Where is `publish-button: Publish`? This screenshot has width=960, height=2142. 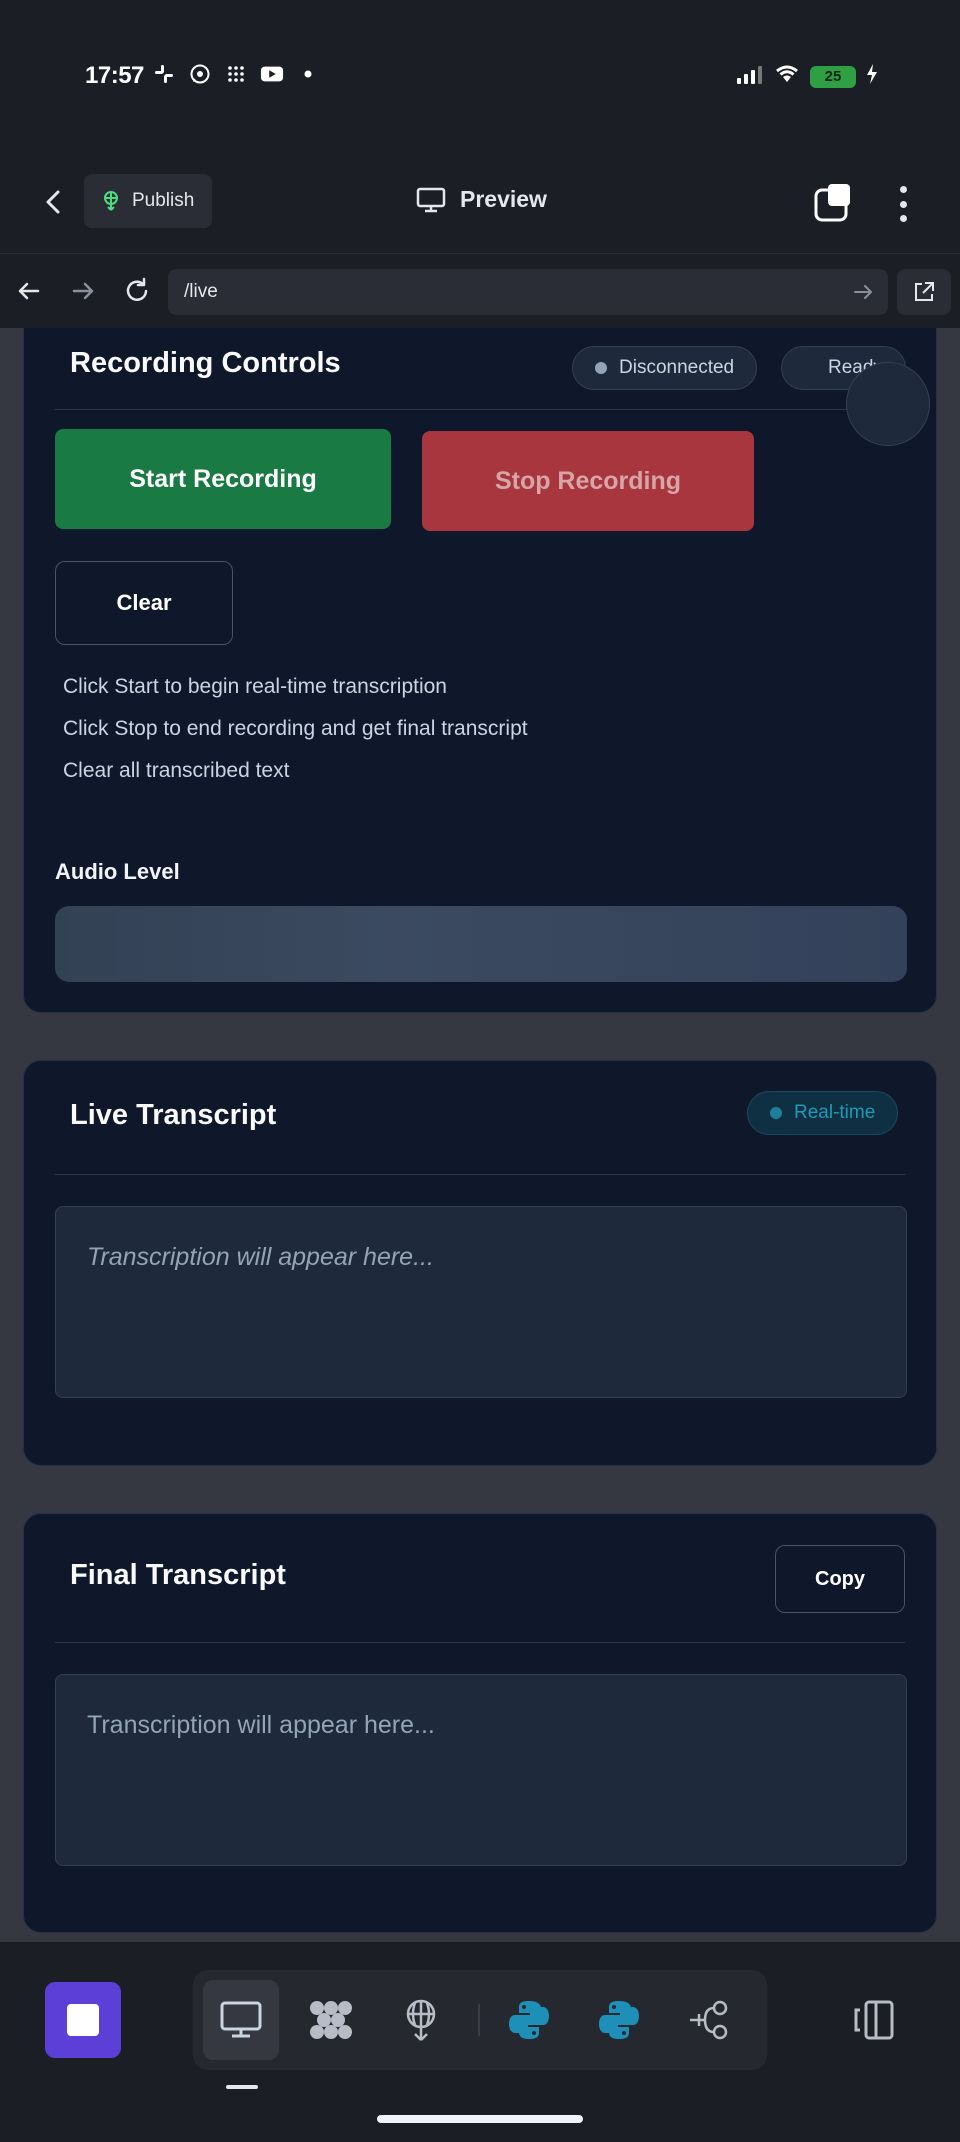 publish-button: Publish is located at coordinates (148, 201).